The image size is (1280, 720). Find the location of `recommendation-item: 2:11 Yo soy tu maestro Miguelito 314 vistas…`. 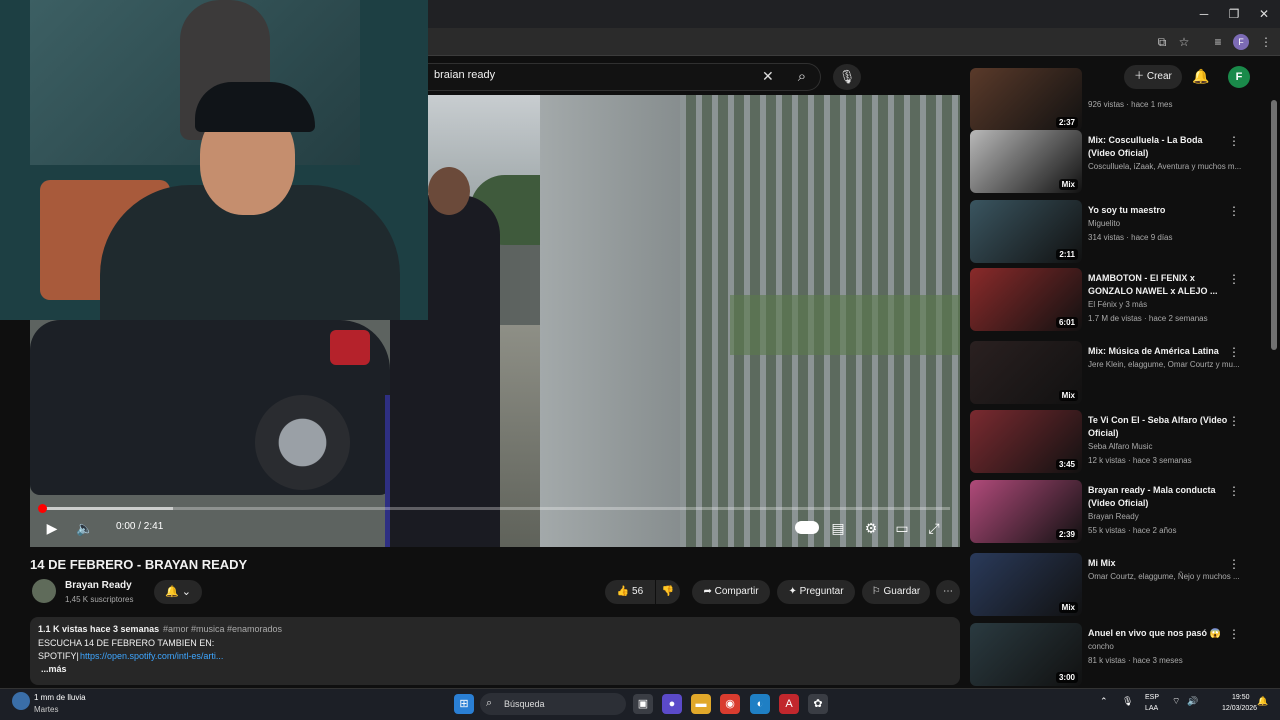

recommendation-item: 2:11 Yo soy tu maestro Miguelito 314 vistas… is located at coordinates (1115, 233).